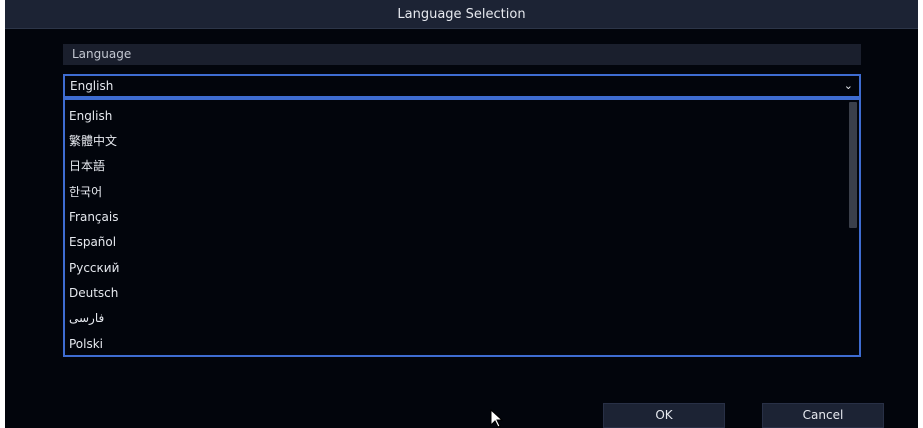 The image size is (923, 428). I want to click on language-option-russian: Русский, so click(94, 268).